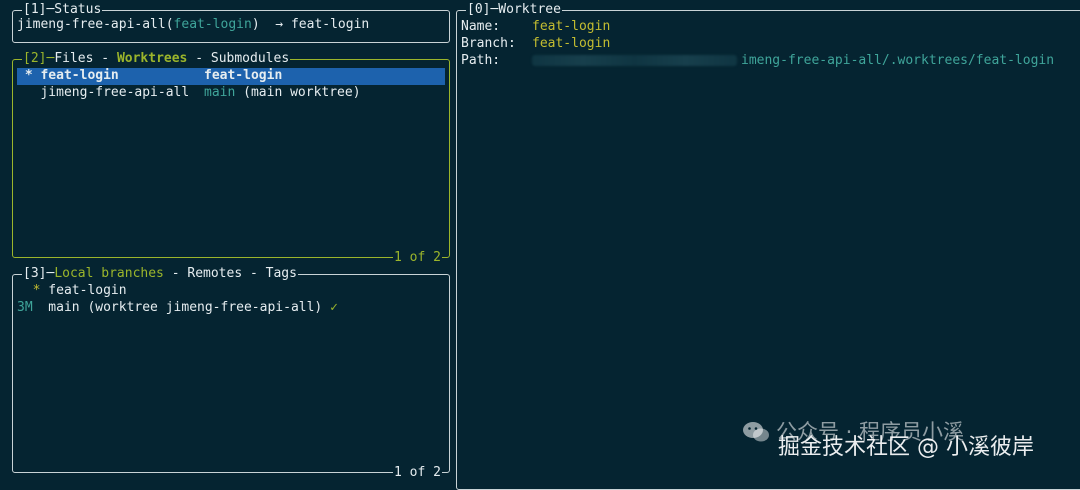 The width and height of the screenshot is (1080, 490). Describe the element at coordinates (481, 26) in the screenshot. I see `name-label: Name:` at that location.